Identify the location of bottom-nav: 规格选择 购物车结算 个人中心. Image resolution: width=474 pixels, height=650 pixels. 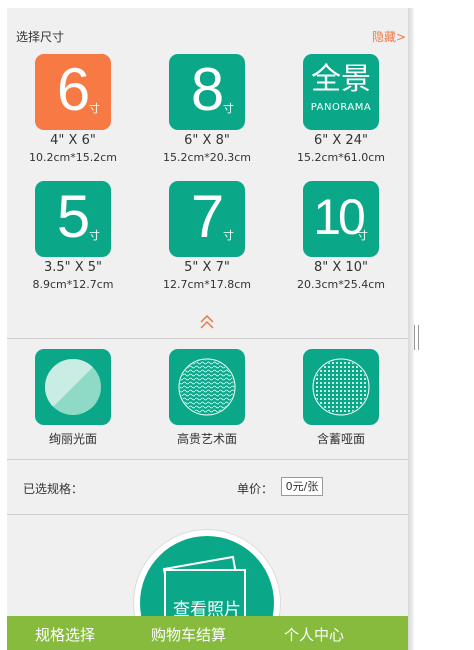
(207, 633).